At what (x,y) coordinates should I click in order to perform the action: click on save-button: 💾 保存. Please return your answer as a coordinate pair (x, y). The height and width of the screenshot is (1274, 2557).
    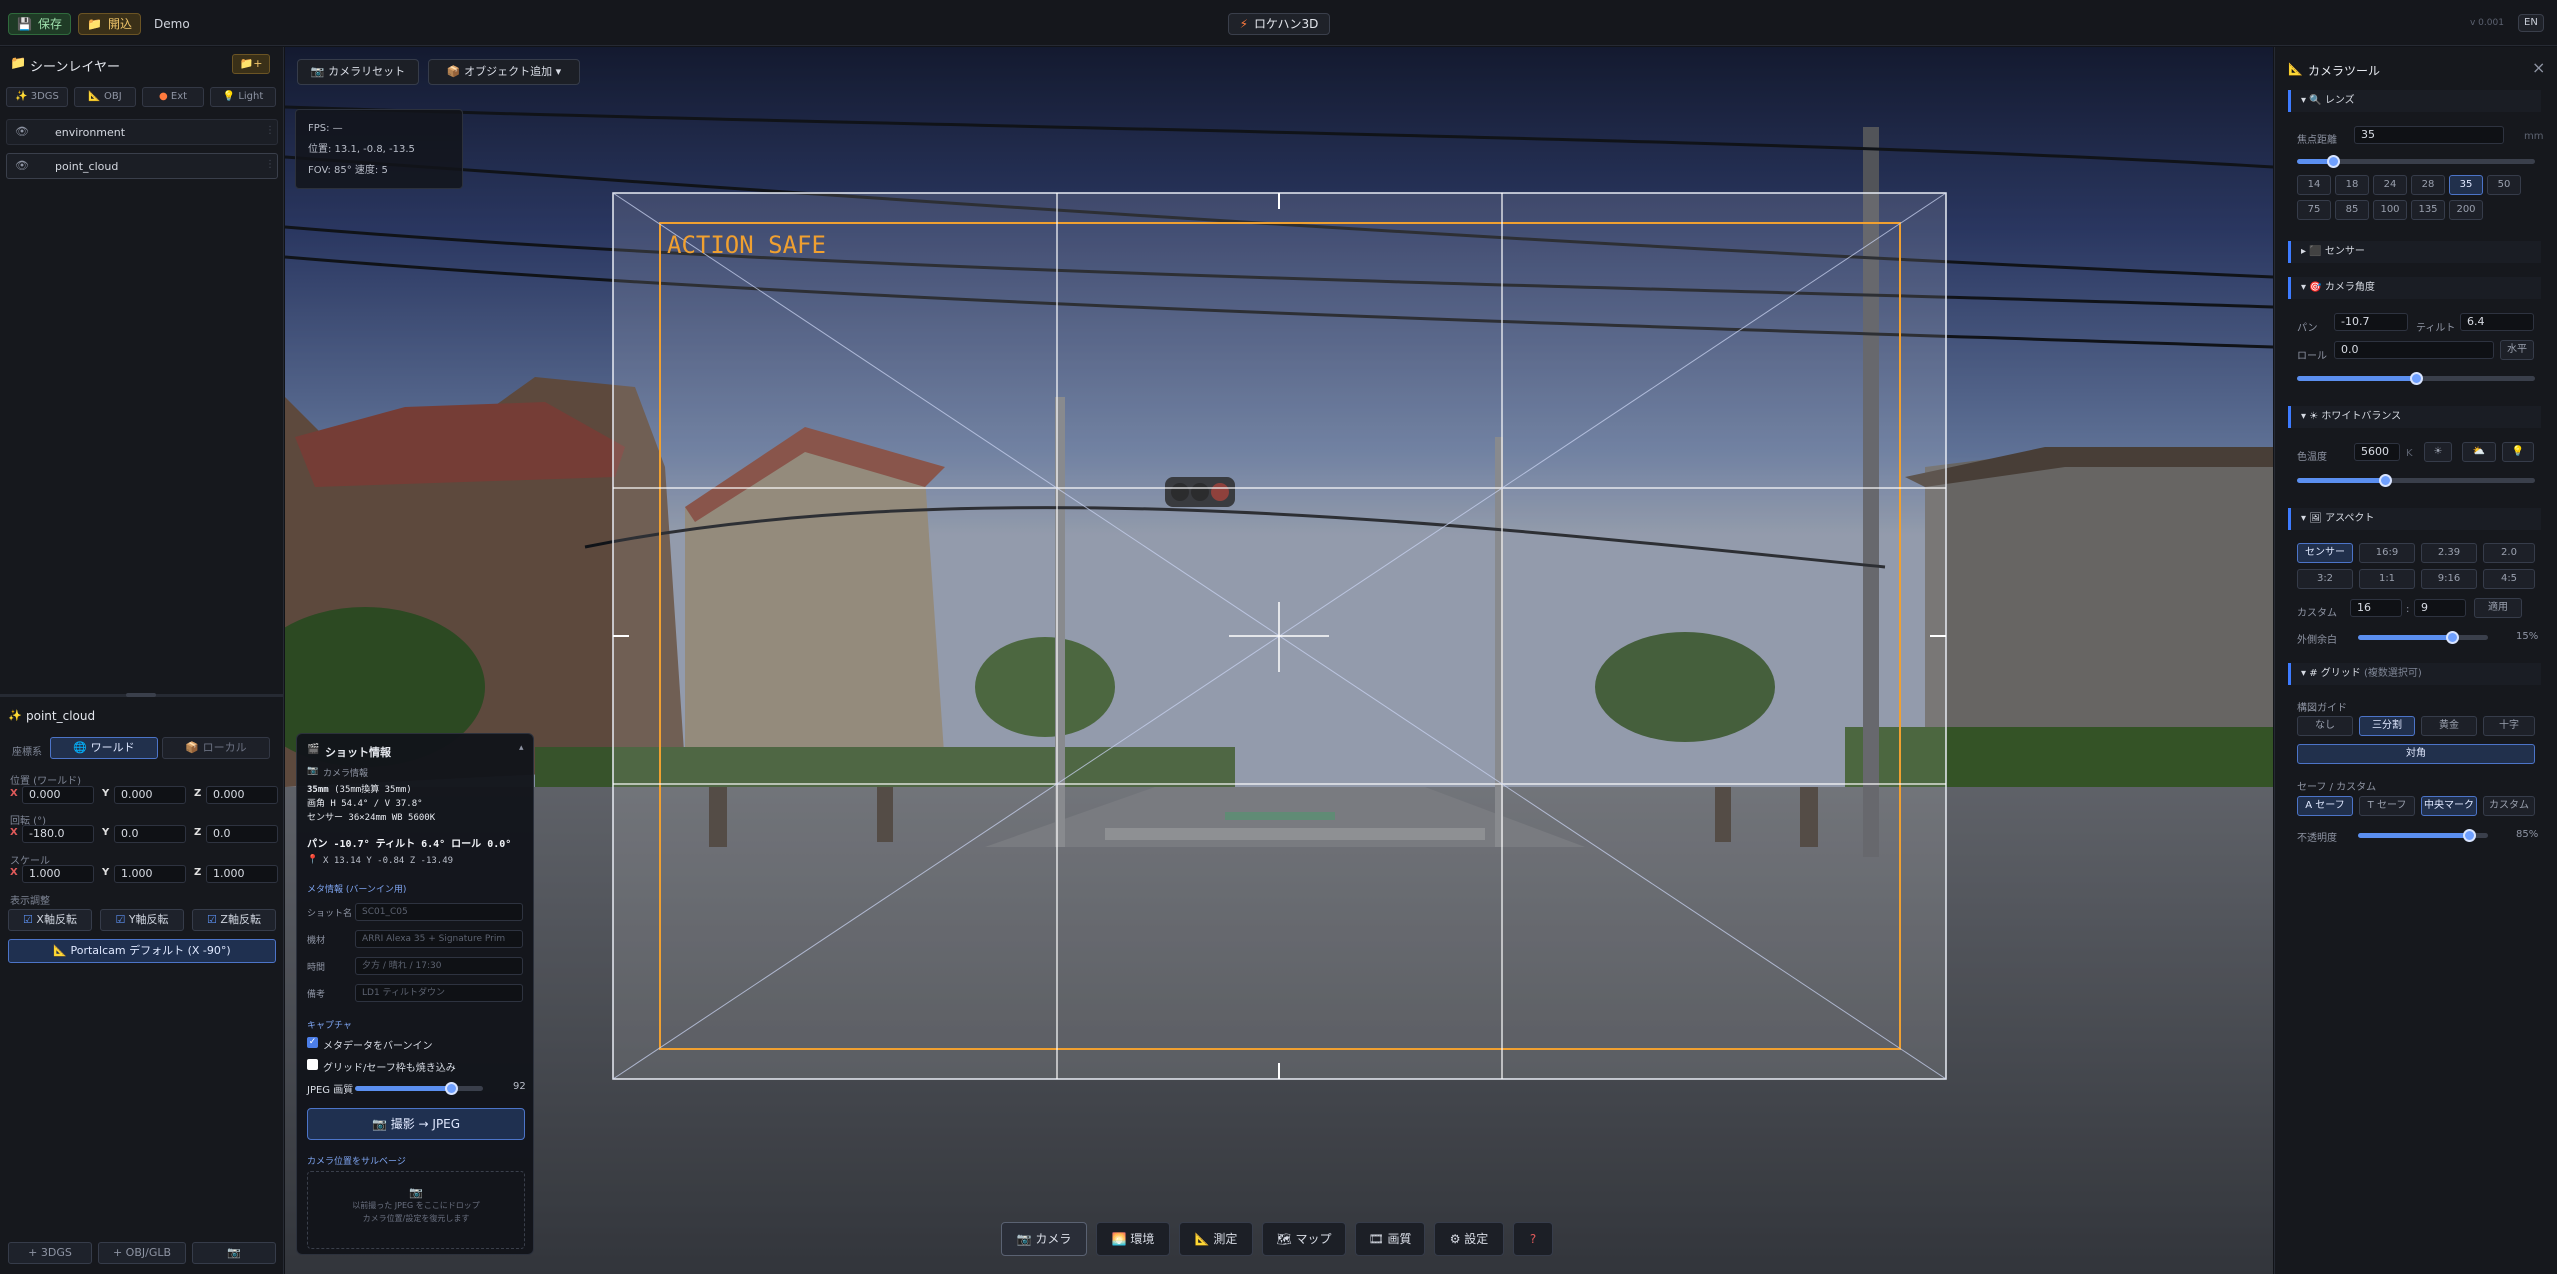
    Looking at the image, I should click on (39, 24).